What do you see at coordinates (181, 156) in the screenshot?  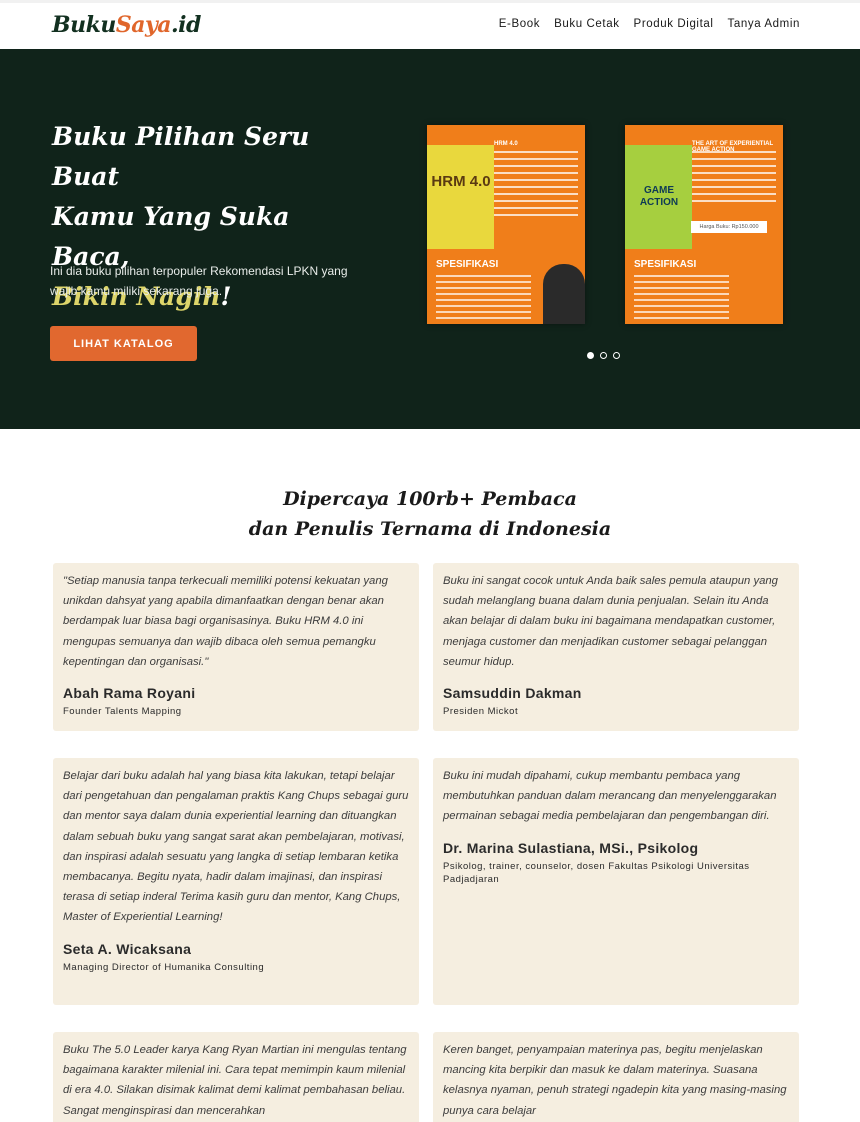 I see `hero-title-line-1: Buku Pilihan Seru Buat` at bounding box center [181, 156].